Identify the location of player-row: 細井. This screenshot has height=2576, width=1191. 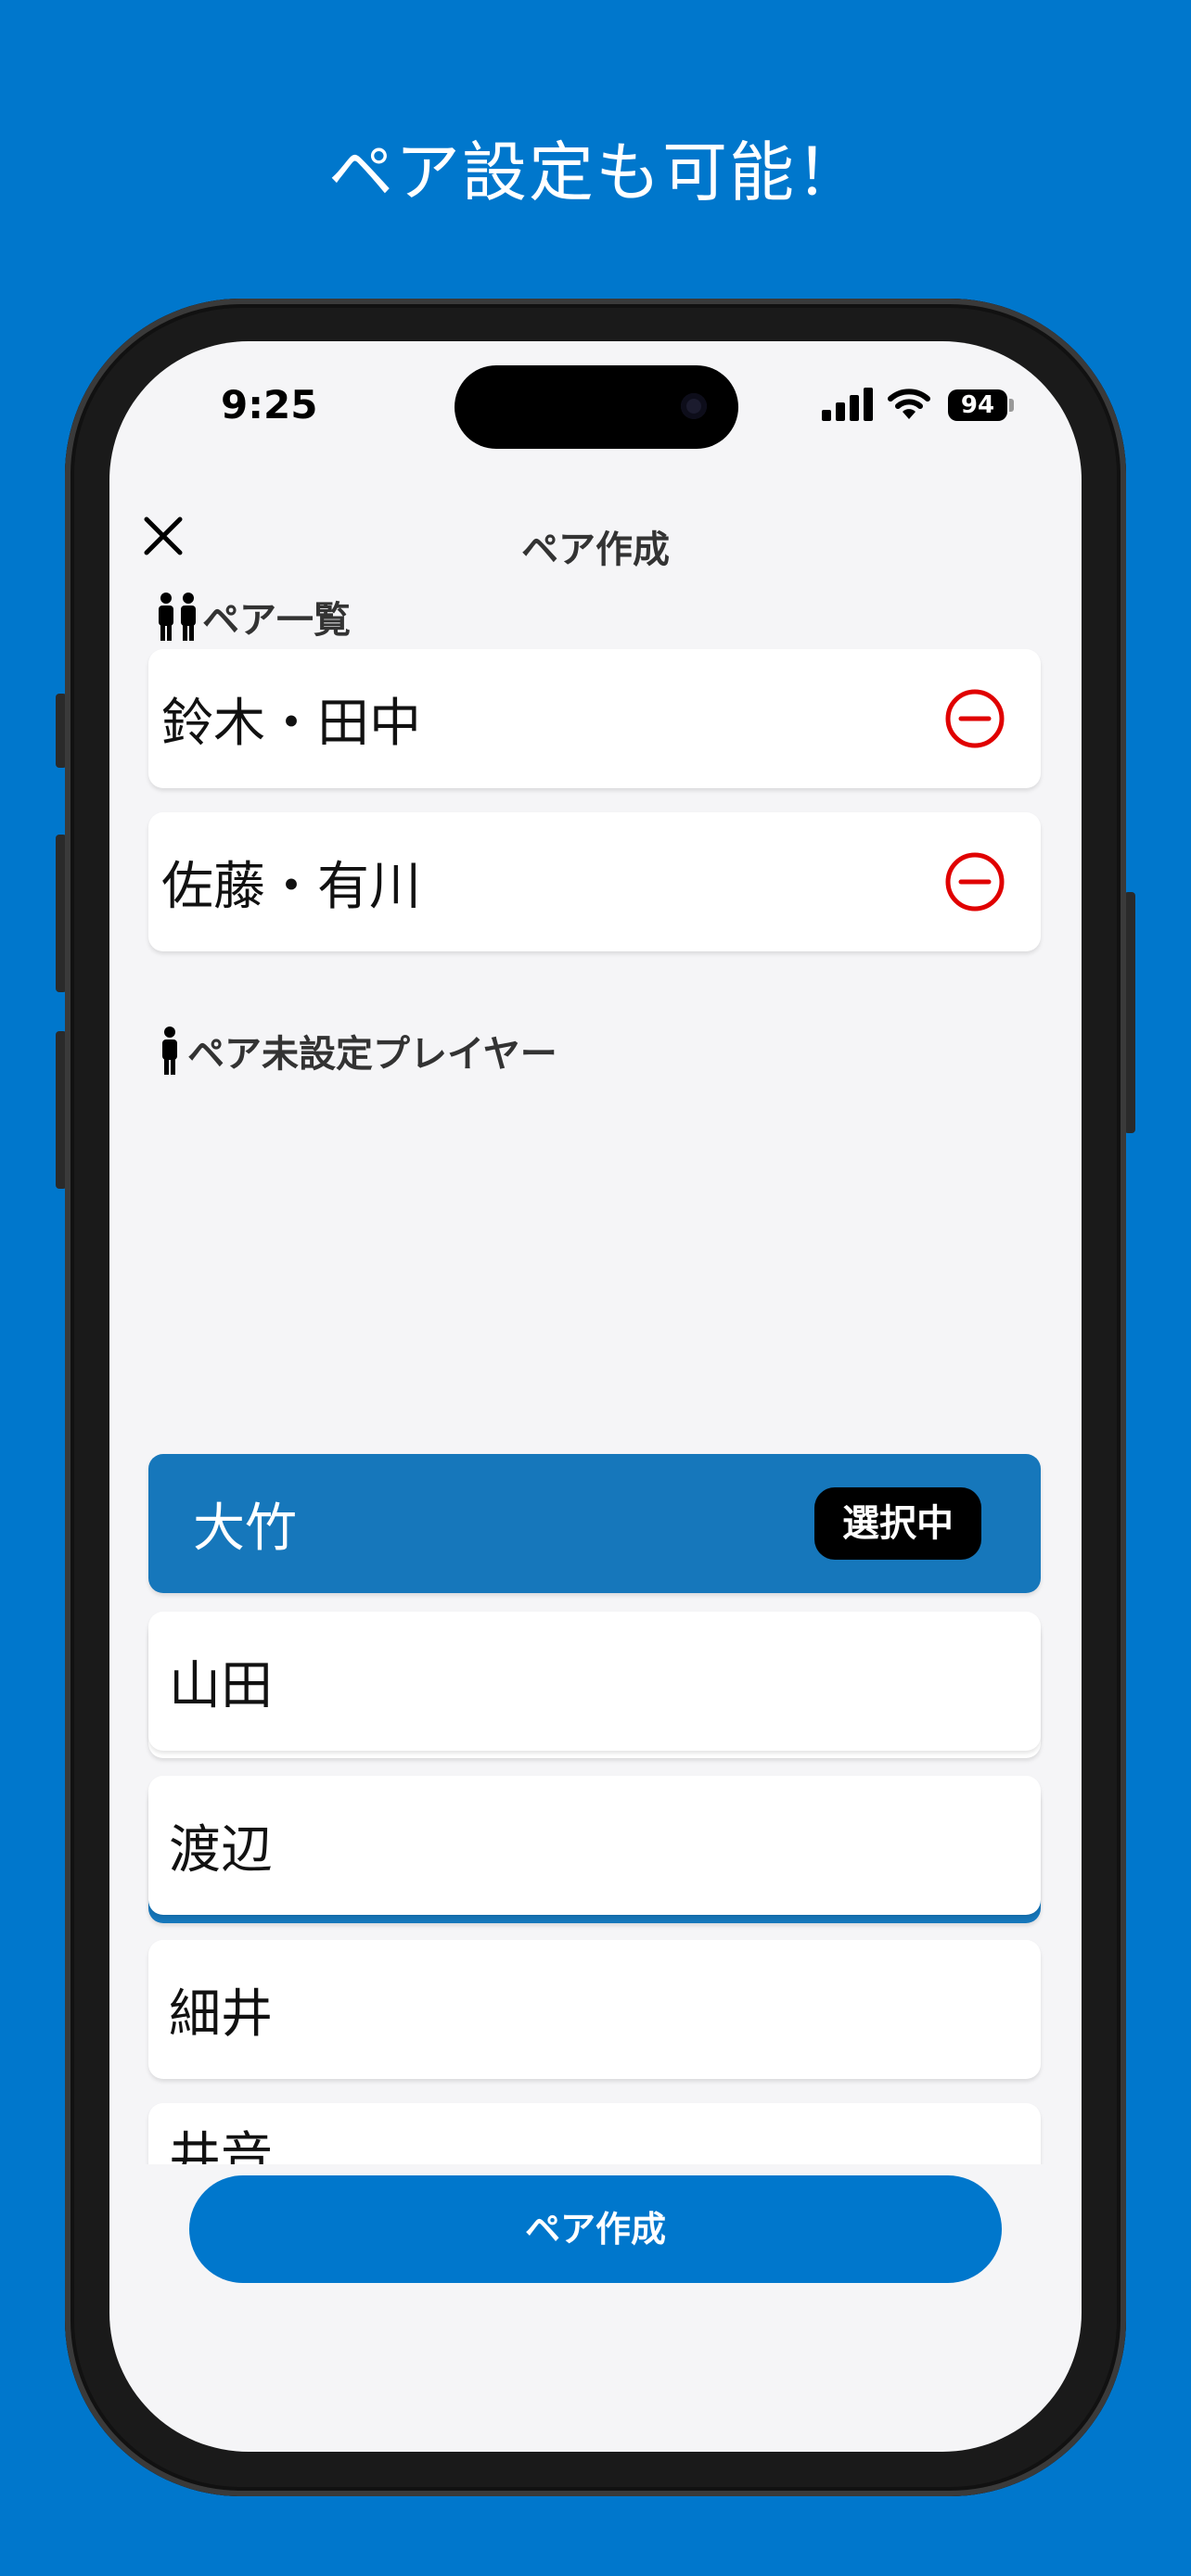
(594, 2009).